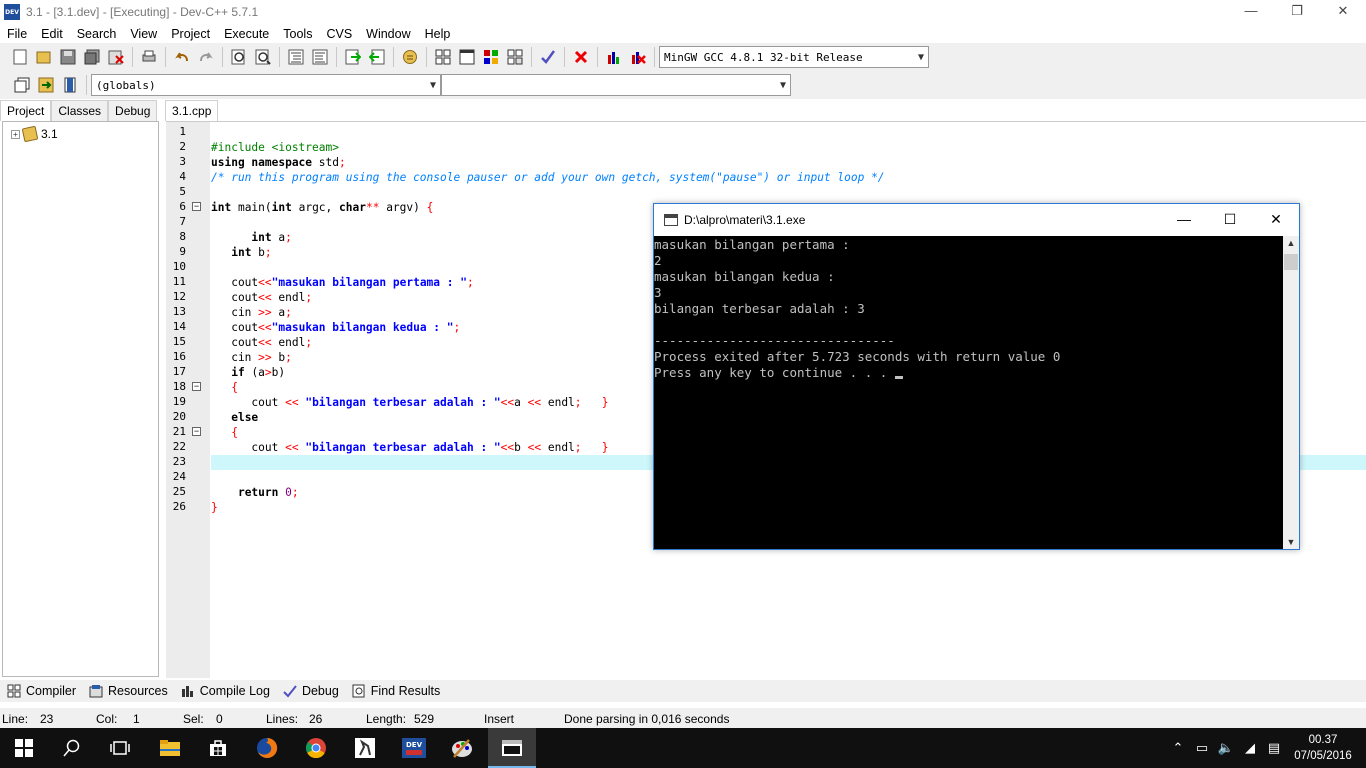 This screenshot has width=1366, height=768. I want to click on syntax-check-icon, so click(548, 57).